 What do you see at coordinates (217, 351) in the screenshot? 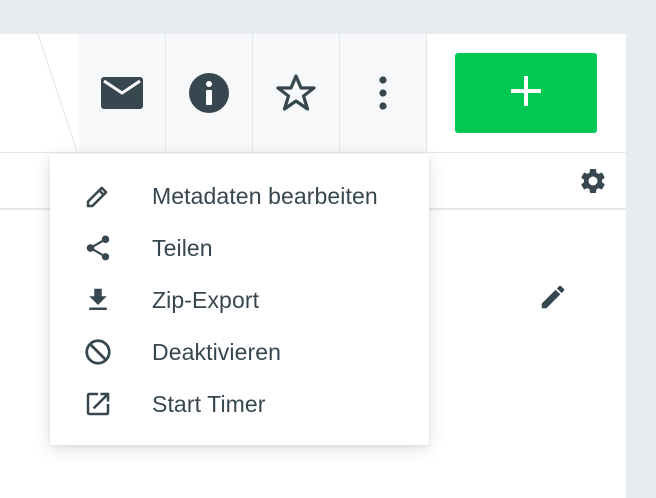
I see `menu-item-label: Deaktivieren` at bounding box center [217, 351].